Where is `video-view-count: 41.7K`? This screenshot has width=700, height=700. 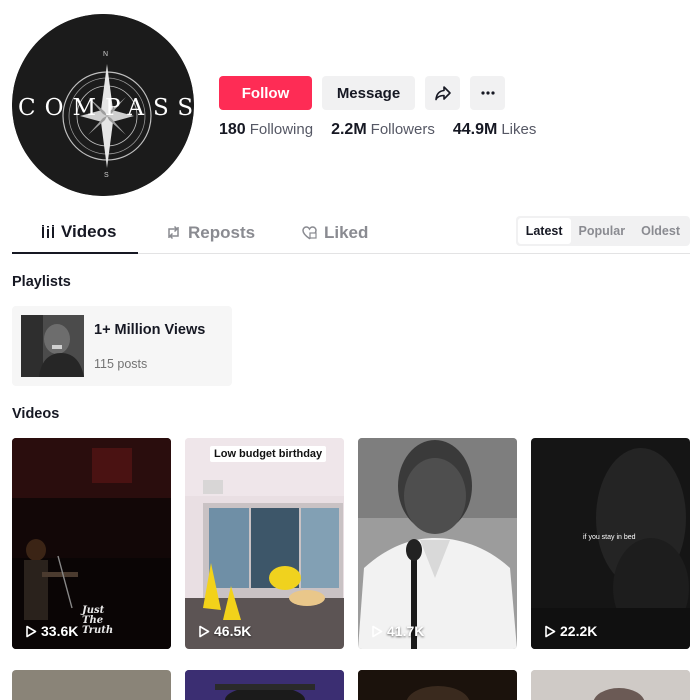 video-view-count: 41.7K is located at coordinates (397, 631).